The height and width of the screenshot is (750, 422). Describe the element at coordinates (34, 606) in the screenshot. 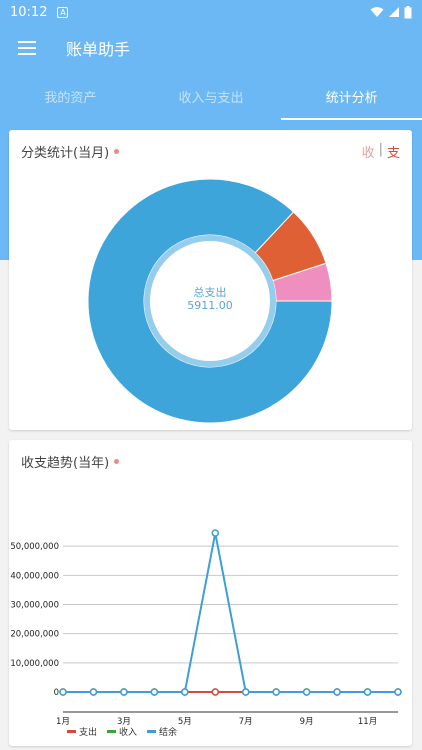

I see `y-tick-label: 30,000,000` at that location.